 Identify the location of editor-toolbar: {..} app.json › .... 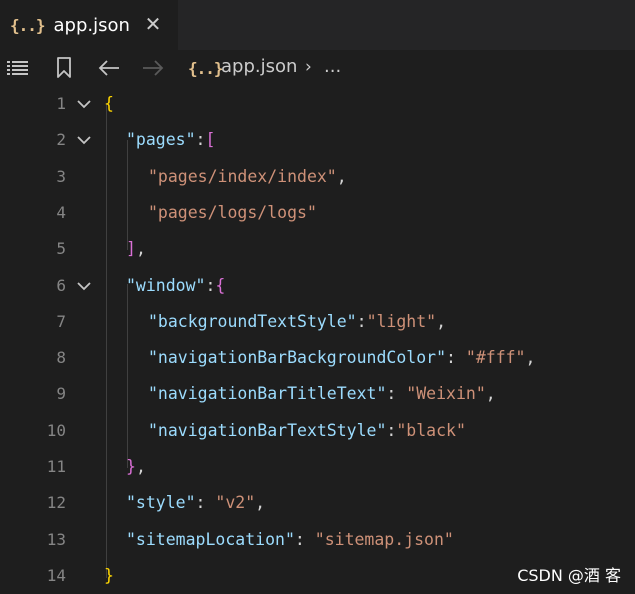
(317, 68).